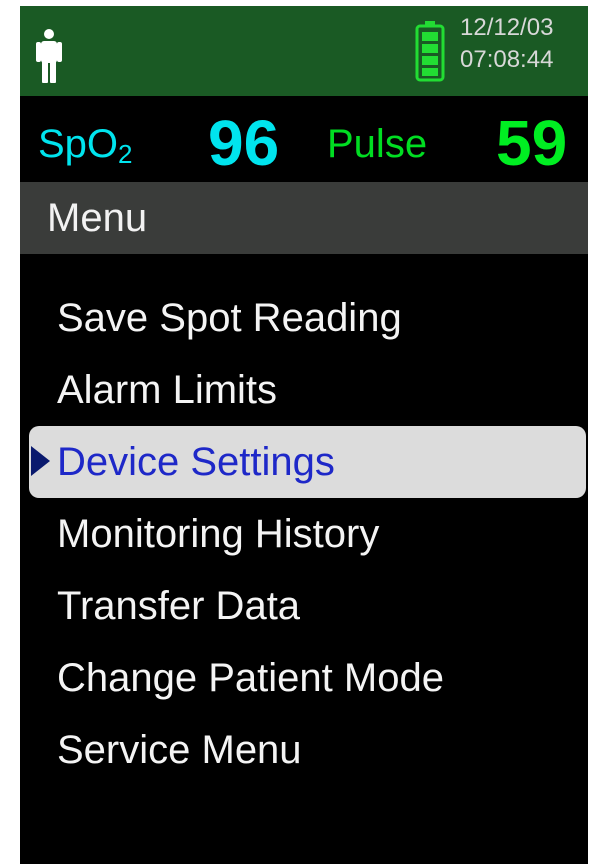 This screenshot has width=590, height=864. What do you see at coordinates (304, 218) in the screenshot?
I see `menu-title-bar: Menu` at bounding box center [304, 218].